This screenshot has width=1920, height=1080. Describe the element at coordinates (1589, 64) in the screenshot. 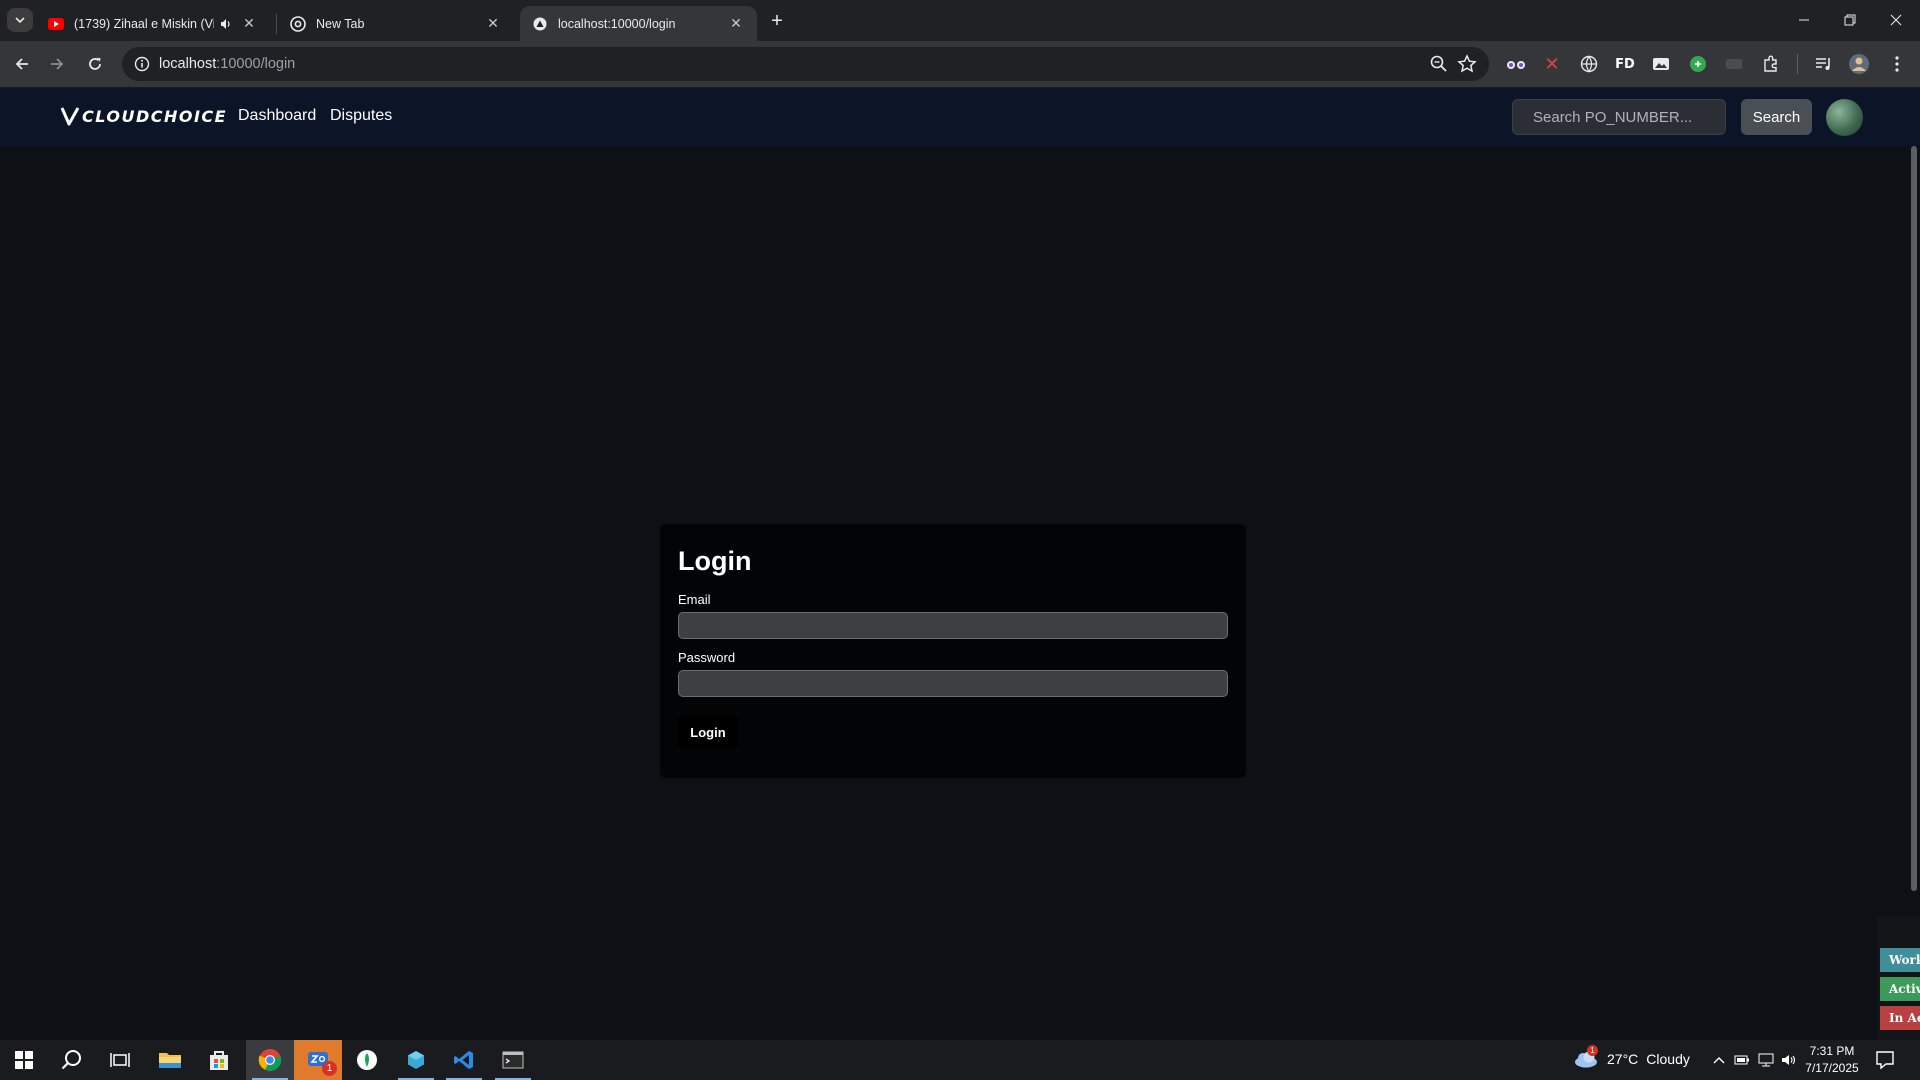

I see `extension-globe-icon` at that location.